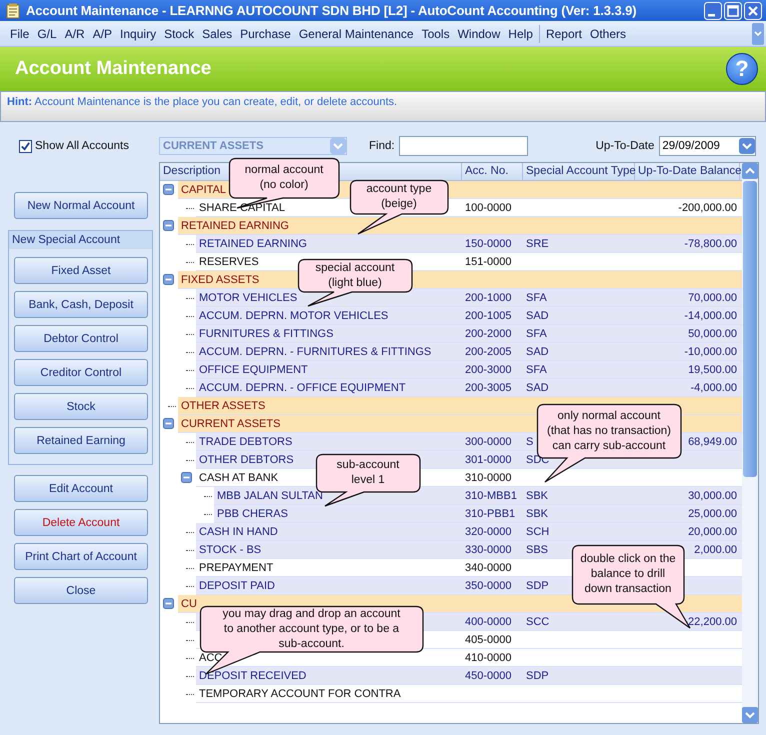  I want to click on table-cell: CAPITAL, so click(203, 190).